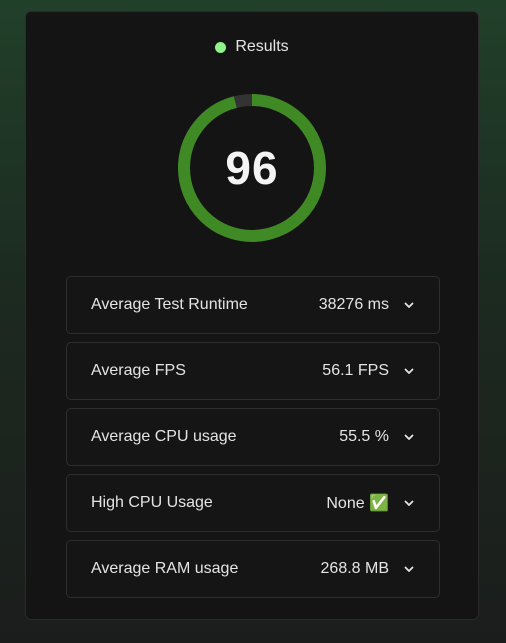  What do you see at coordinates (353, 304) in the screenshot?
I see `metric-value: 38276 ms` at bounding box center [353, 304].